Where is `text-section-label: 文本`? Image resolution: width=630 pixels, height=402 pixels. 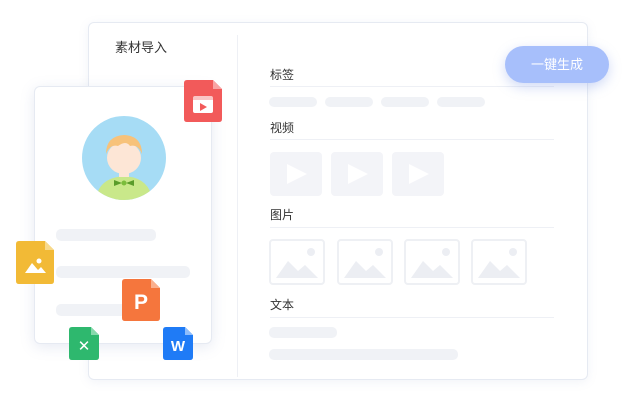 text-section-label: 文本 is located at coordinates (282, 305).